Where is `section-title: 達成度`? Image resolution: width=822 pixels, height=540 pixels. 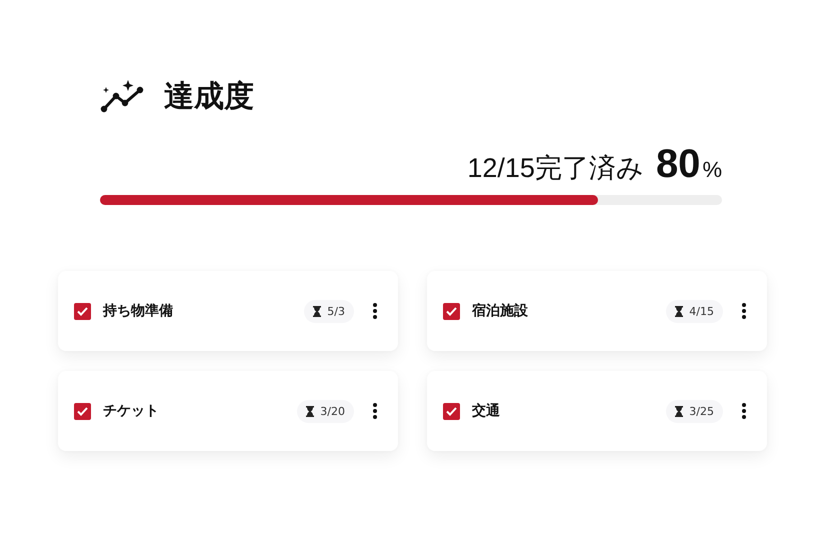
section-title: 達成度 is located at coordinates (209, 97).